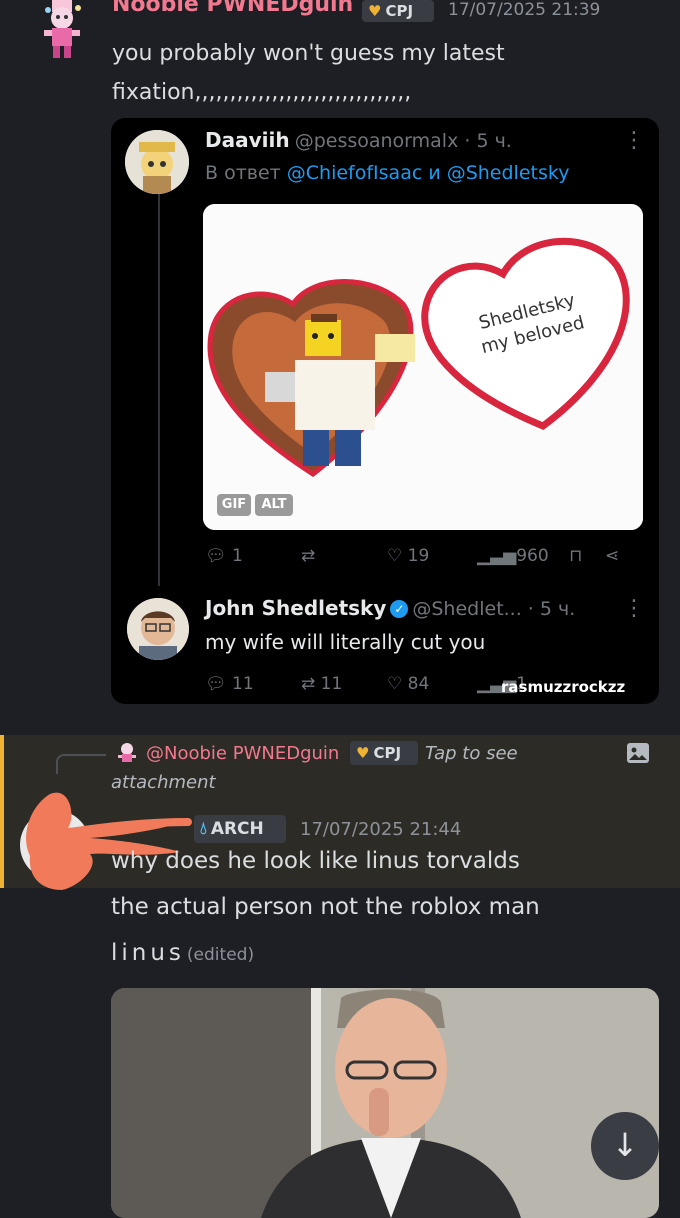  I want to click on reply-mentions: @ChiefofIsaac и @Shedletsky, so click(428, 173).